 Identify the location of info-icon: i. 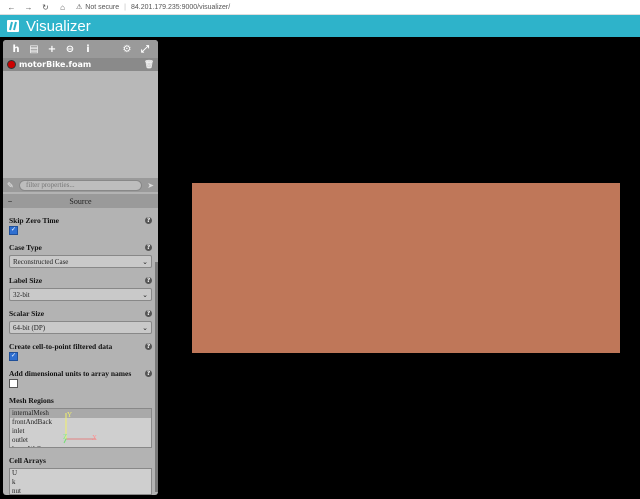
(88, 49).